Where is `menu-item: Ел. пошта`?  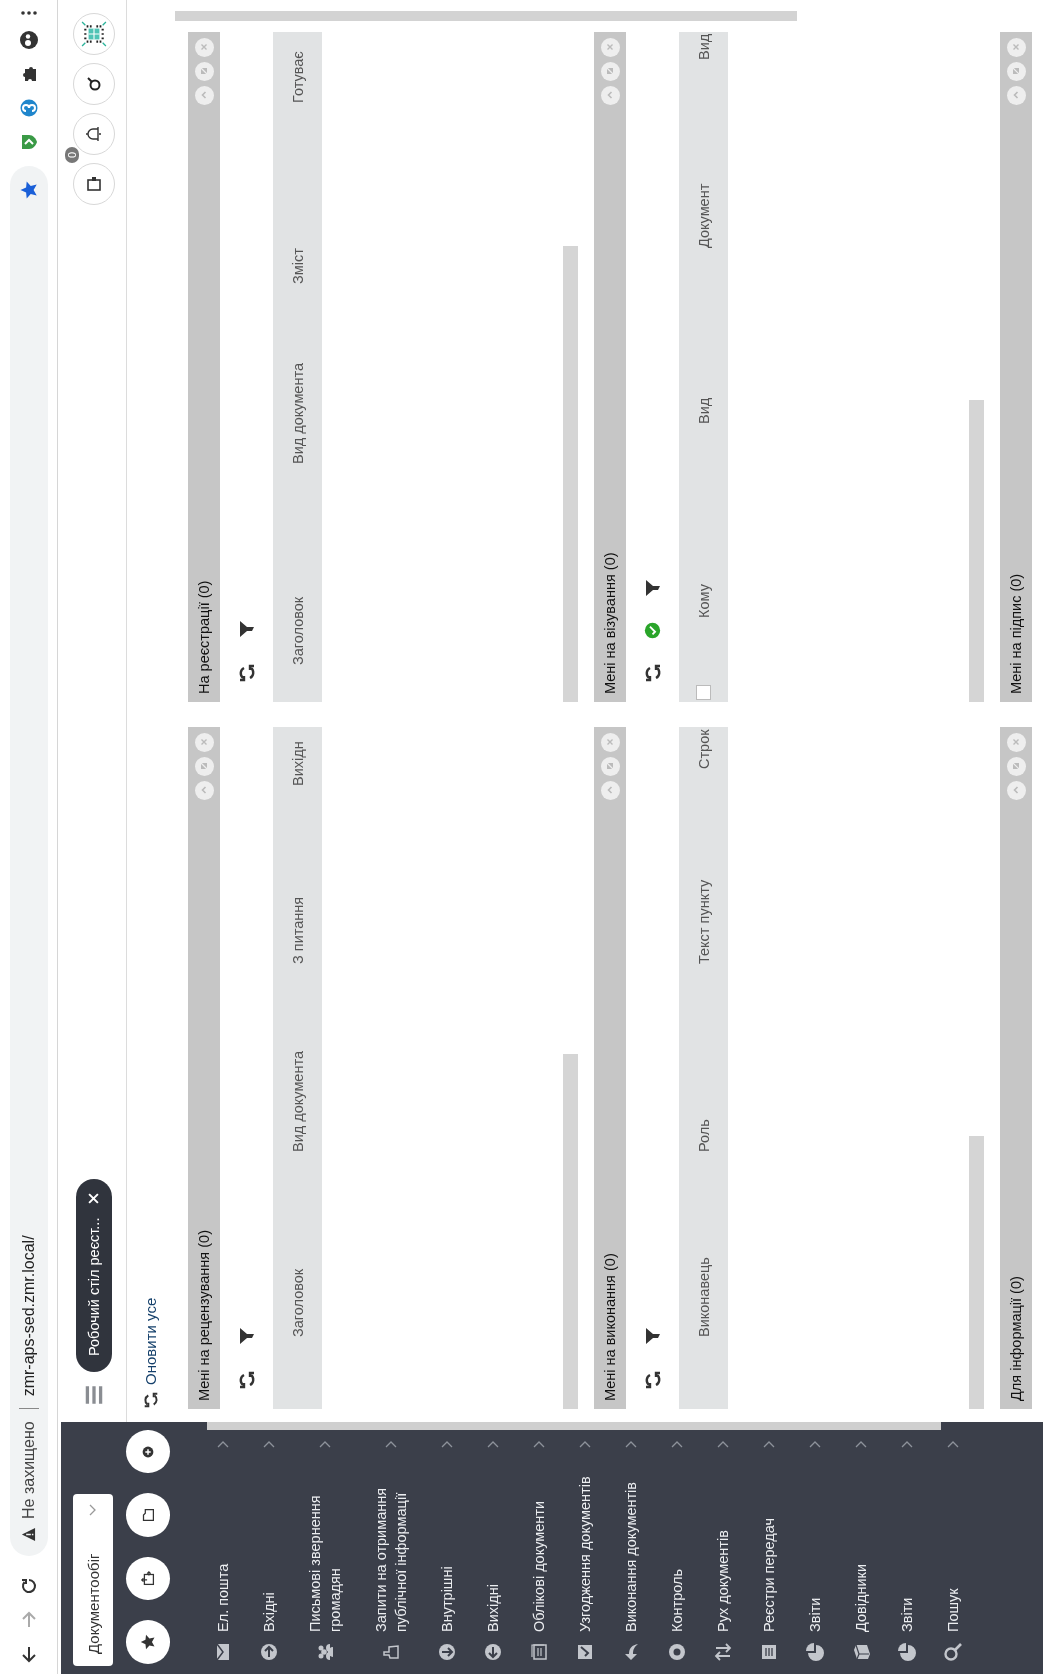 menu-item: Ел. пошта is located at coordinates (223, 1552).